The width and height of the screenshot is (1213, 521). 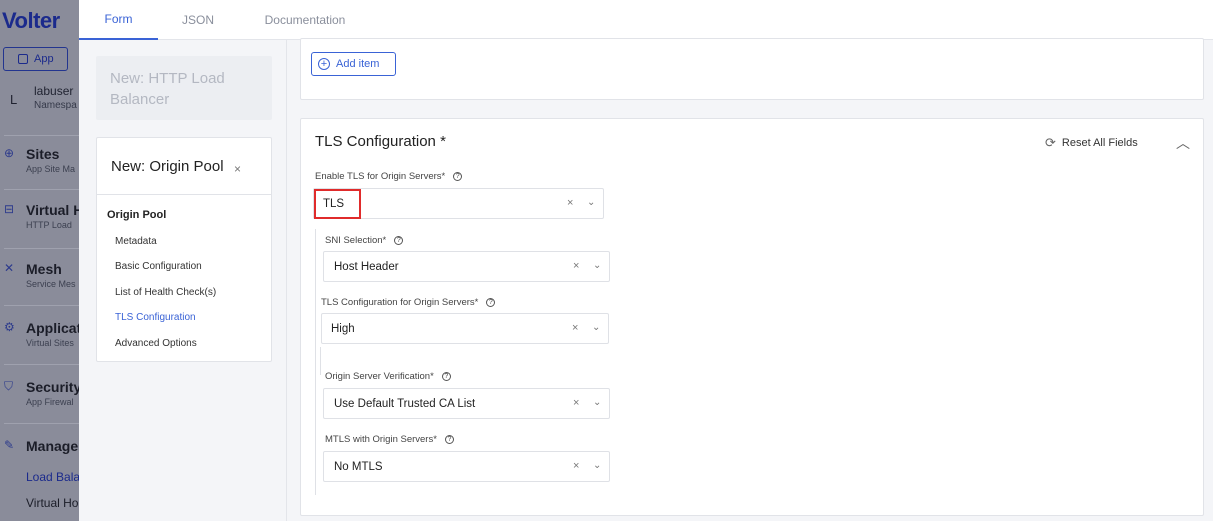 I want to click on section-title: TLS Configuration *, so click(x=380, y=141).